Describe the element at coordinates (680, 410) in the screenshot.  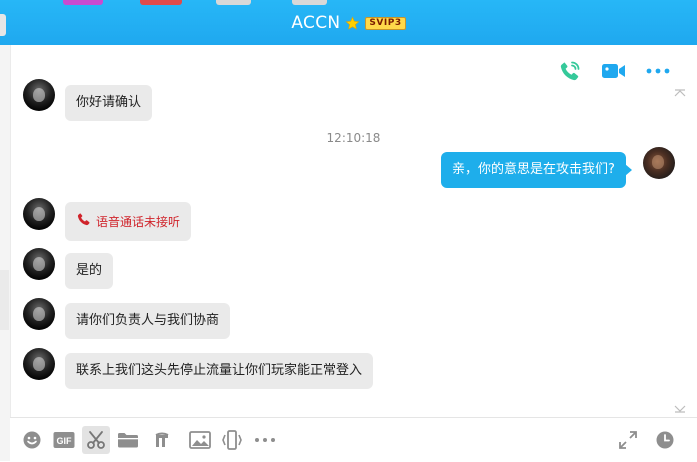
I see `scroll-down-icon` at that location.